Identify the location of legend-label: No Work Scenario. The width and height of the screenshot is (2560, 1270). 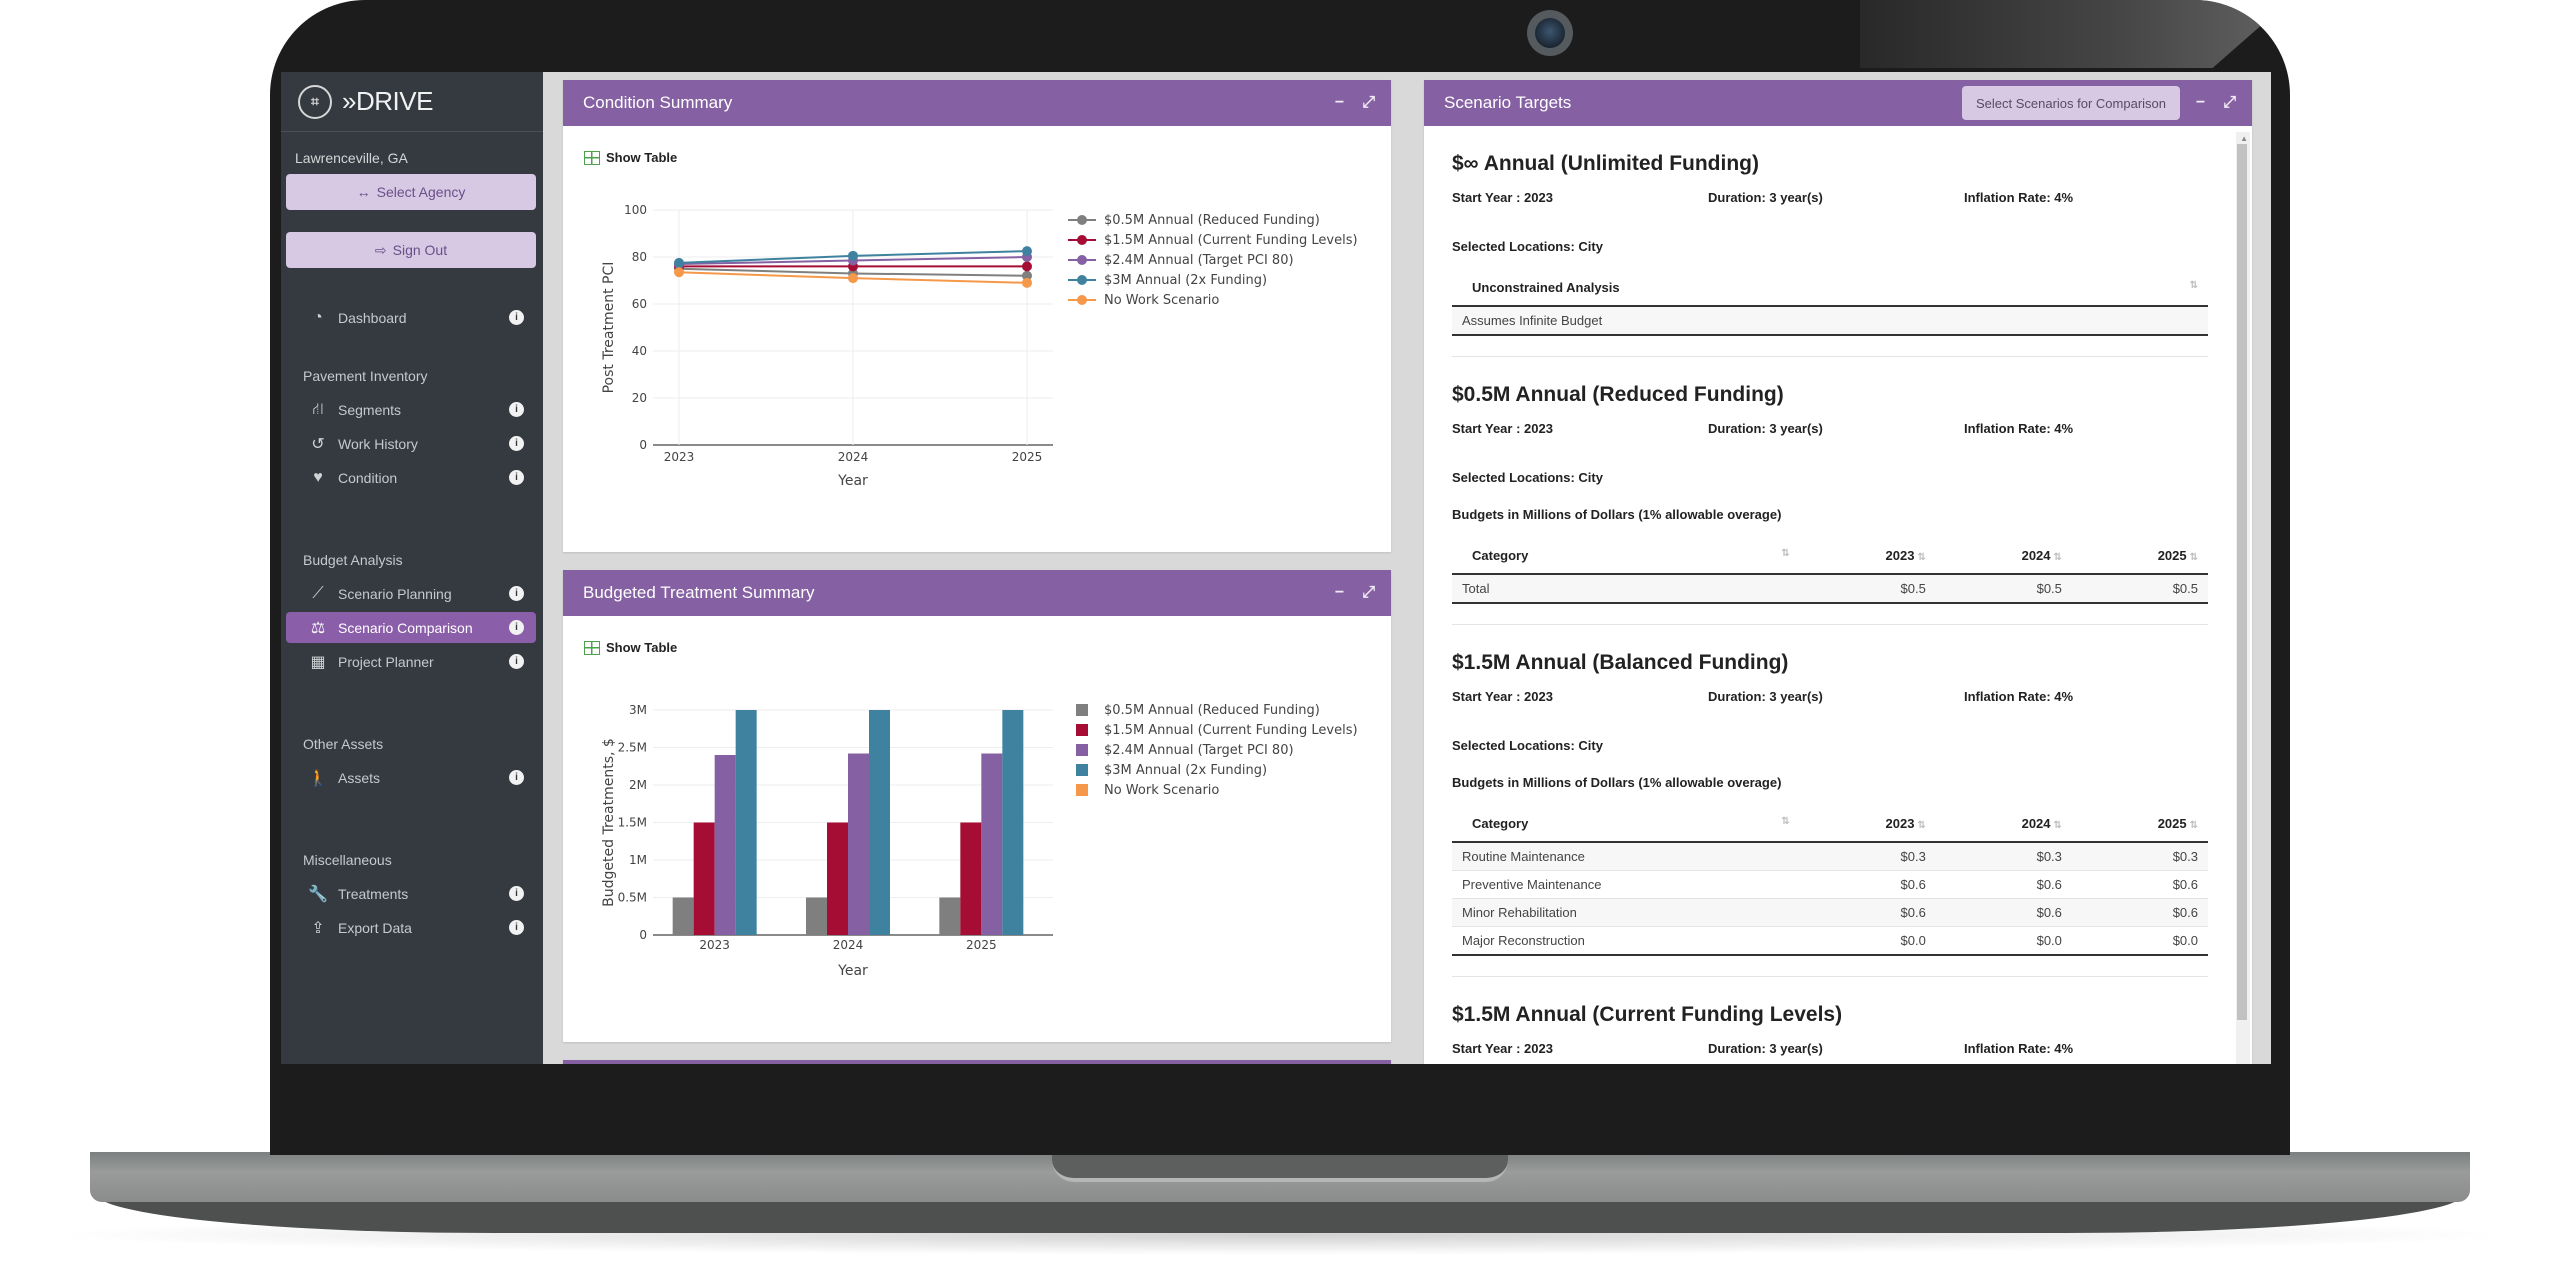
(1161, 790).